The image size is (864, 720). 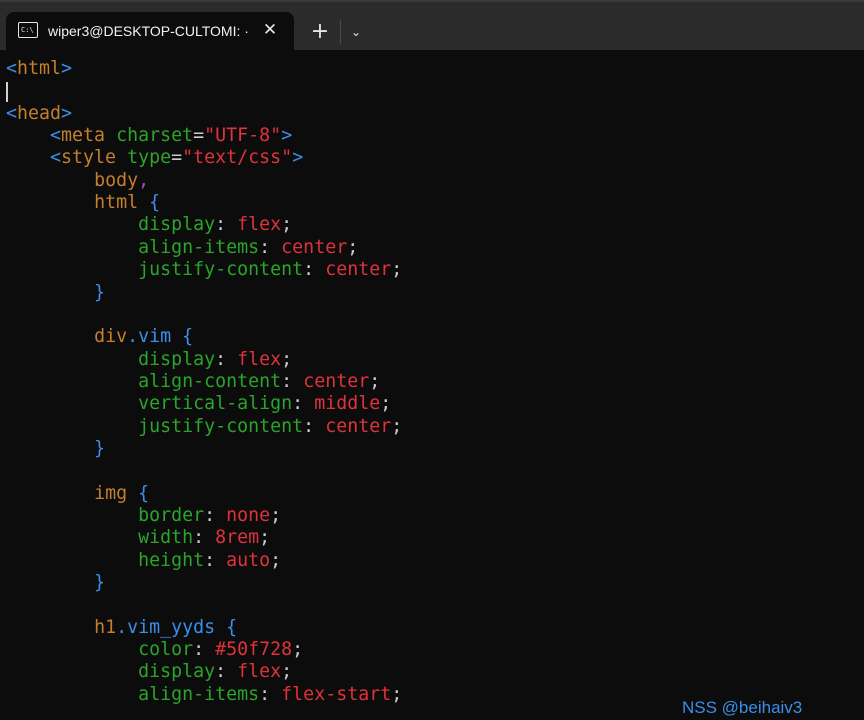 What do you see at coordinates (77, 494) in the screenshot?
I see `code-line: img {` at bounding box center [77, 494].